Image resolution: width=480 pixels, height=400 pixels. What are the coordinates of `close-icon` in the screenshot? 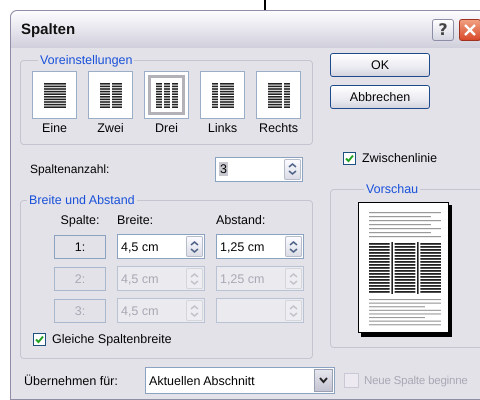 It's located at (469, 29).